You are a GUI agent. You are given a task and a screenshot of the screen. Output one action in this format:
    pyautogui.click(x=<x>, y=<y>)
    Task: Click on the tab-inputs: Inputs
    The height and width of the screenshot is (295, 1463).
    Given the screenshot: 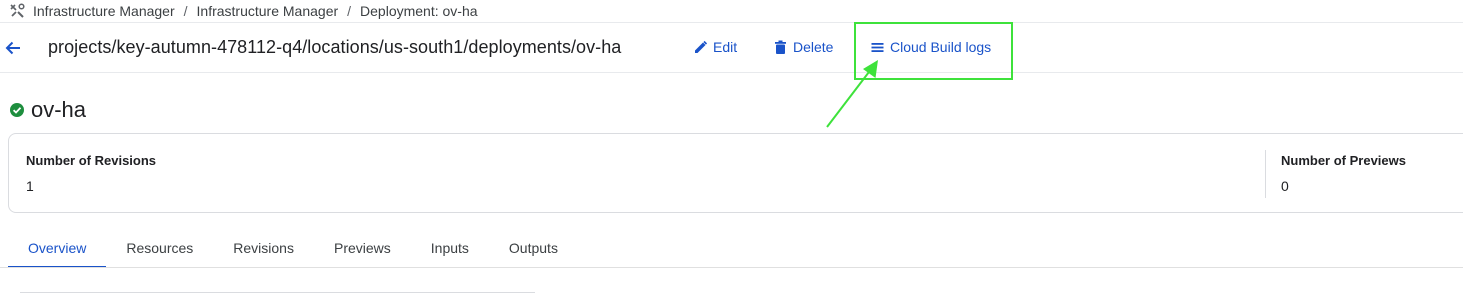 What is the action you would take?
    pyautogui.click(x=450, y=249)
    